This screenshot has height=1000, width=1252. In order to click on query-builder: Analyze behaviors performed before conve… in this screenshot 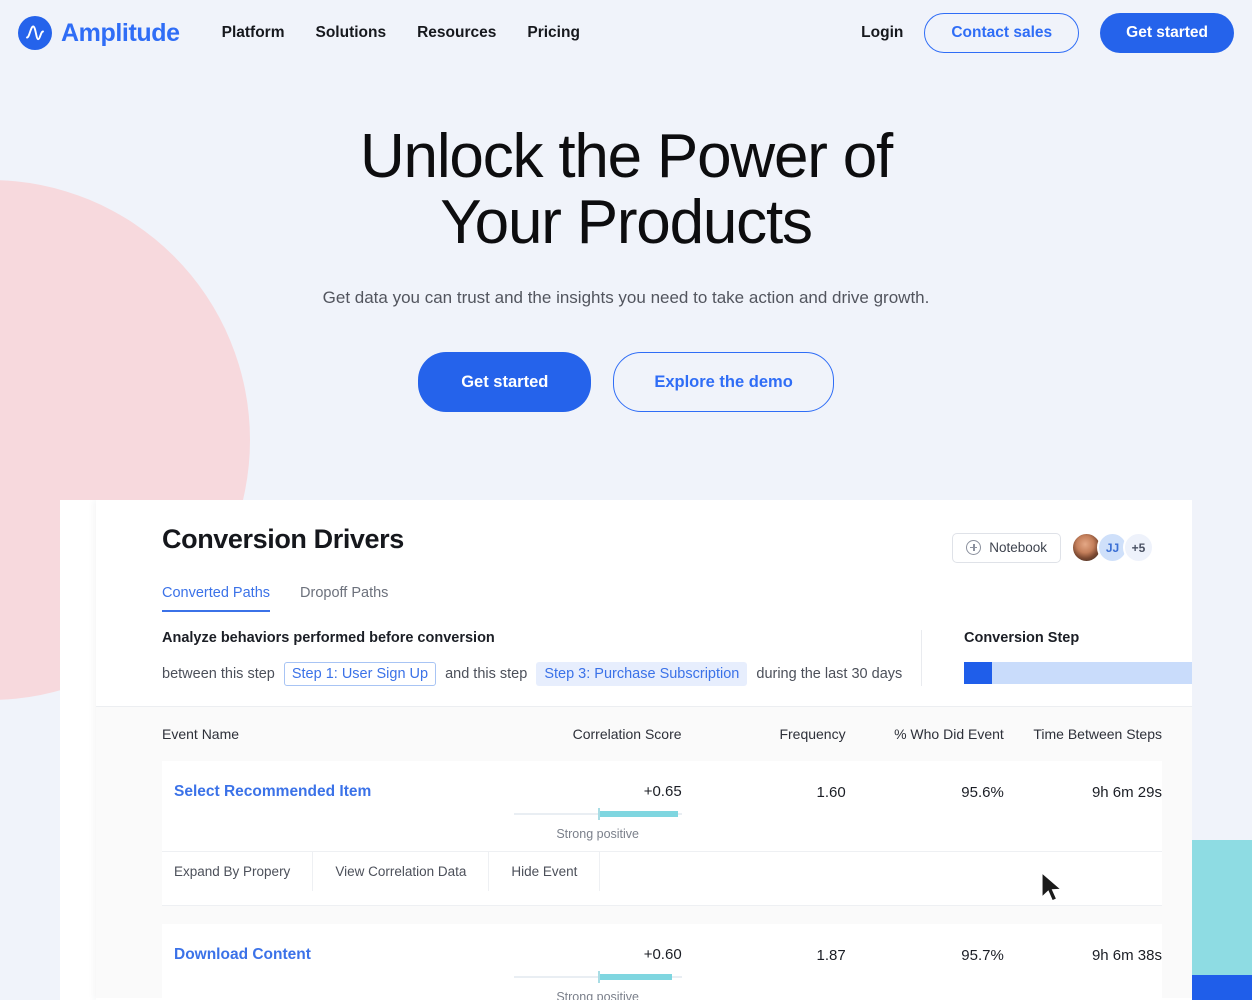, I will do `click(677, 658)`.